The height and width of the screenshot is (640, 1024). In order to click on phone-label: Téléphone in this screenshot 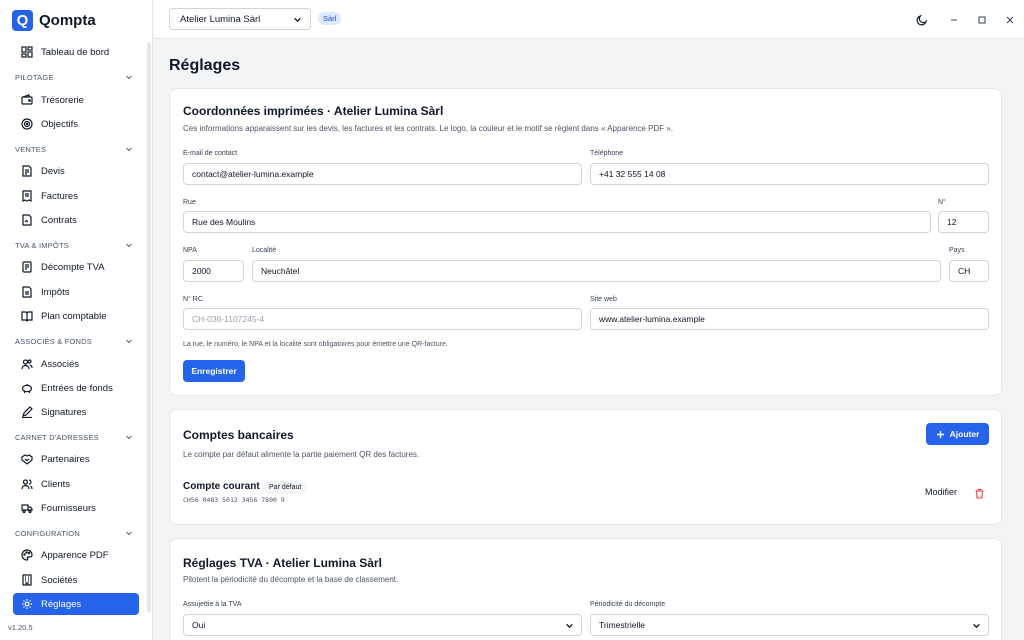, I will do `click(607, 153)`.